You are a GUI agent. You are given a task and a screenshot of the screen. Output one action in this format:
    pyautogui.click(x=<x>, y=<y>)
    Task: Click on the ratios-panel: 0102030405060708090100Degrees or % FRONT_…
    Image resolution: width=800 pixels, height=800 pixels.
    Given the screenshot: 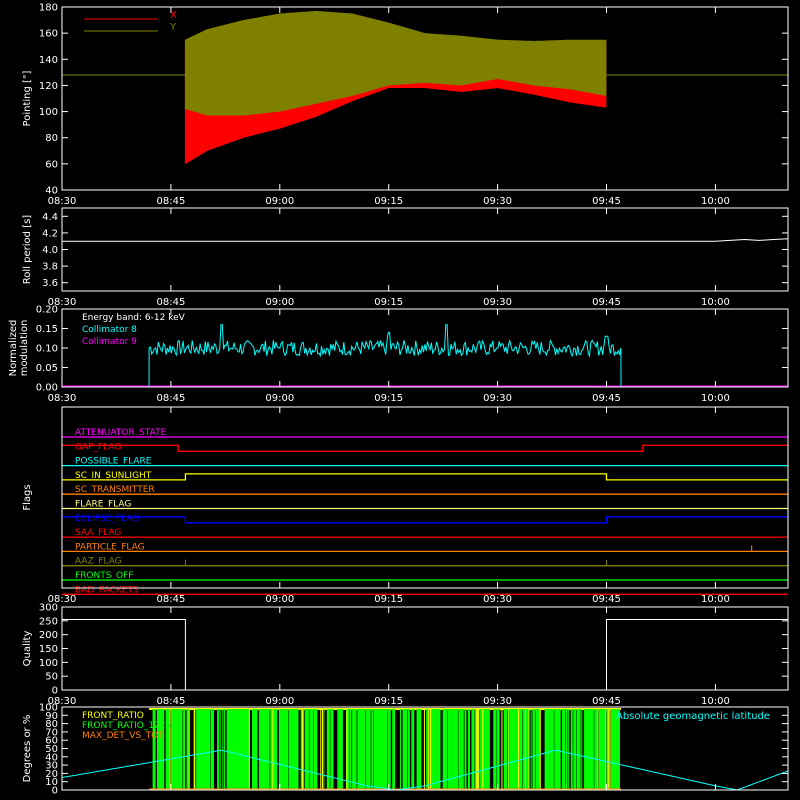 What is the action you would take?
    pyautogui.click(x=405, y=750)
    